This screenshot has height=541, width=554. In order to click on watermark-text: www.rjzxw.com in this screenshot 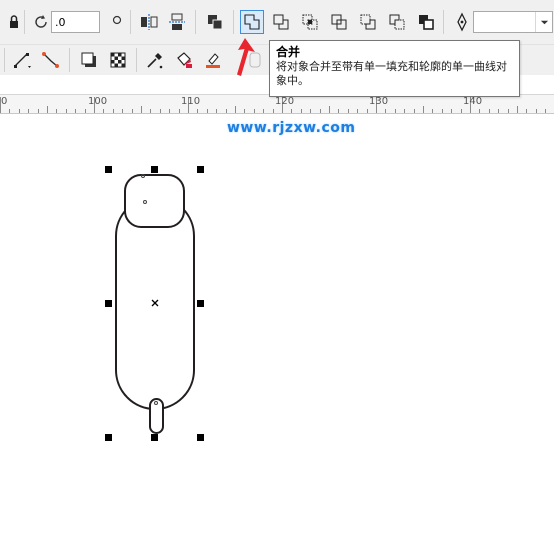, I will do `click(291, 128)`.